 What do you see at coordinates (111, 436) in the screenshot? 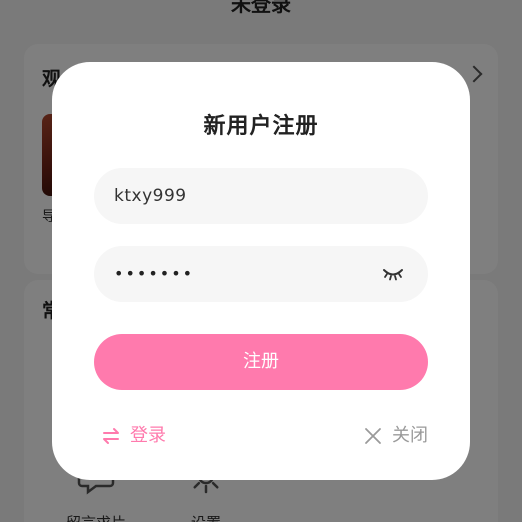
I see `swap-icon` at bounding box center [111, 436].